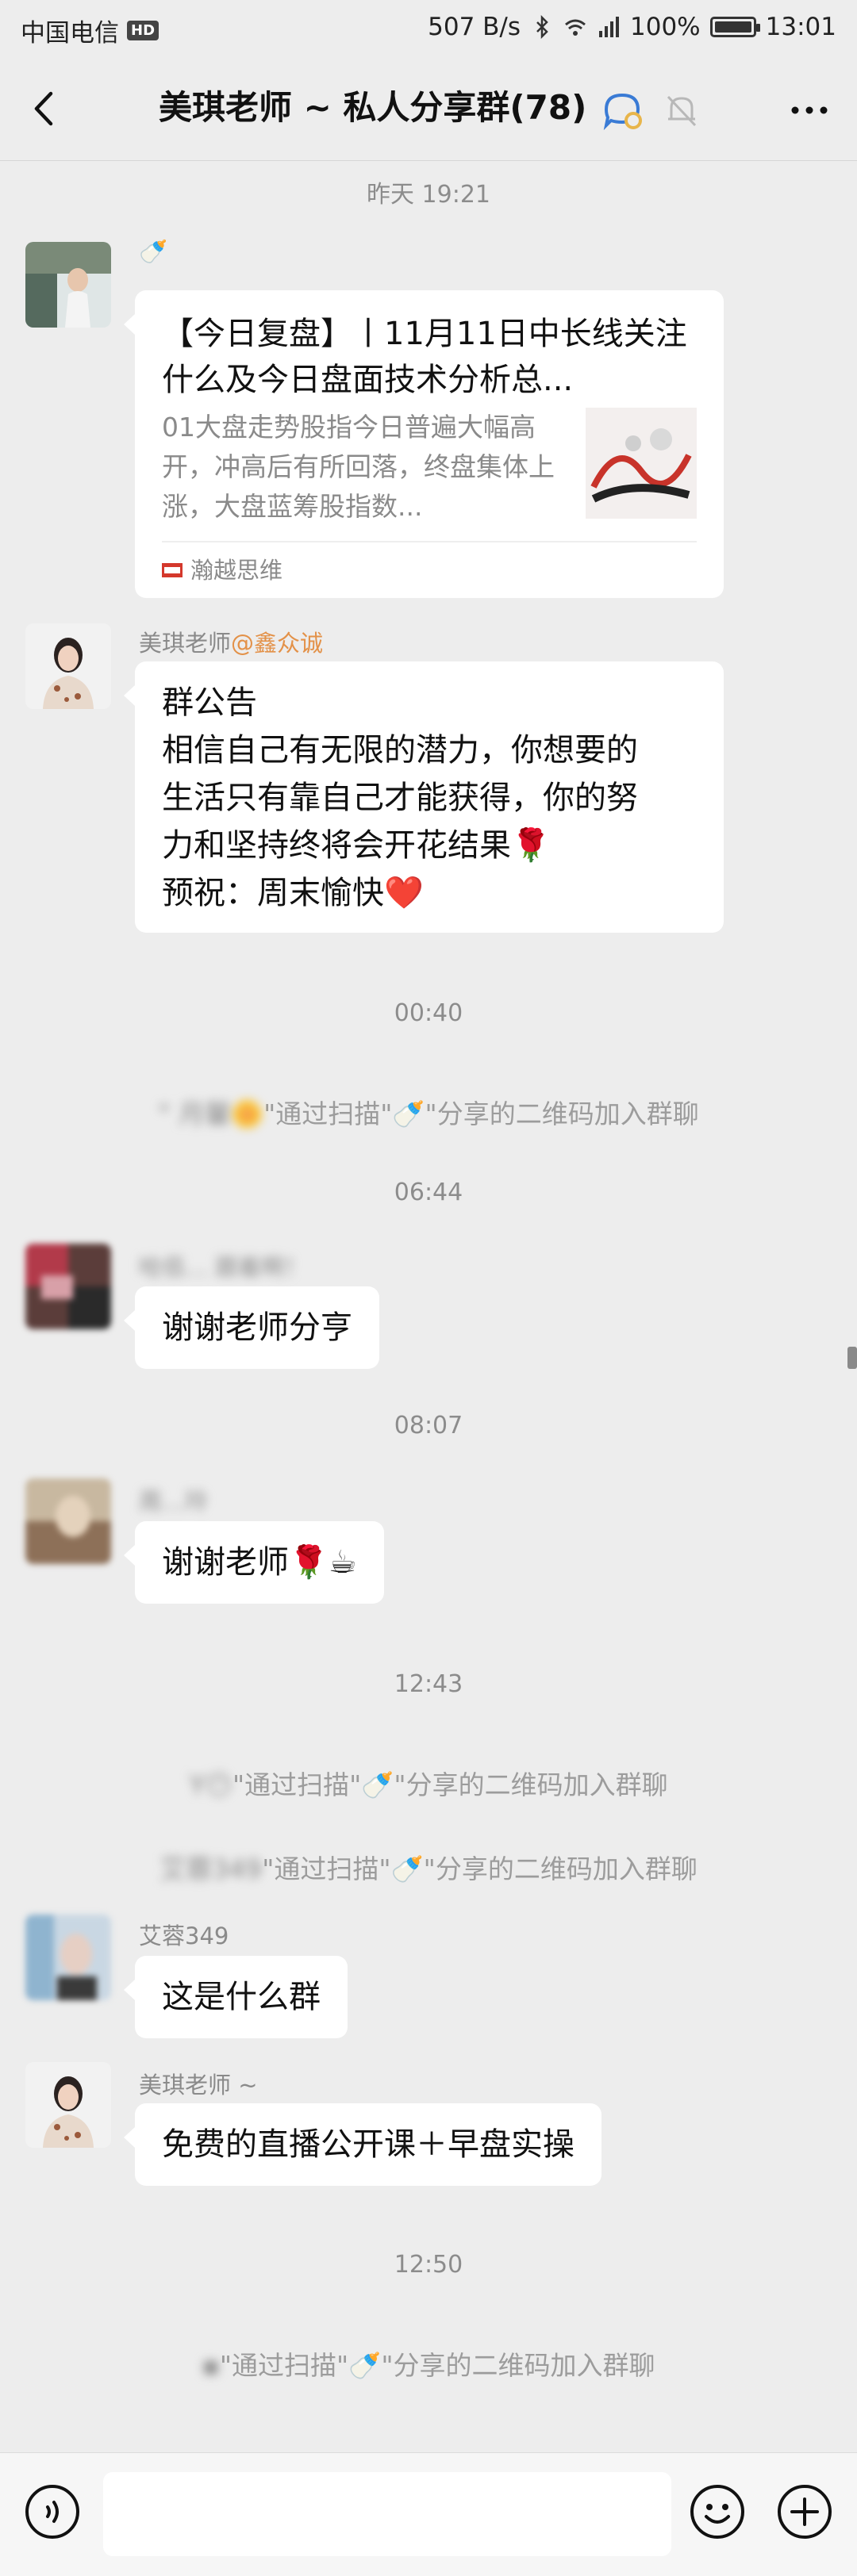  I want to click on system-join-notice: " 月馨🌼"通过扫描"🍼"分享的二维码加入群聊, so click(428, 1112).